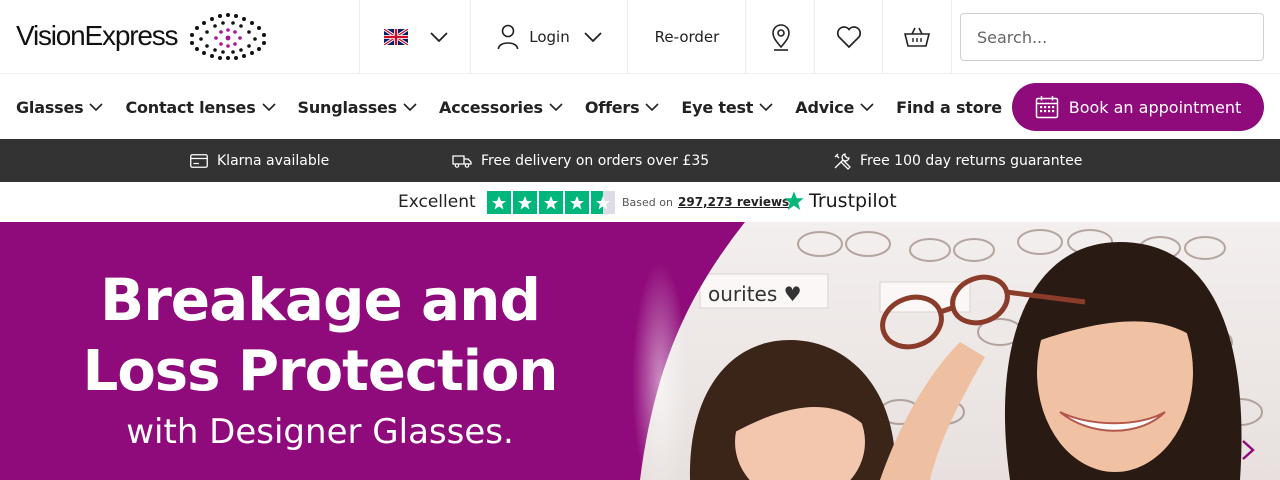 This screenshot has width=1280, height=480. Describe the element at coordinates (612, 107) in the screenshot. I see `nav-item-label: Offers` at that location.